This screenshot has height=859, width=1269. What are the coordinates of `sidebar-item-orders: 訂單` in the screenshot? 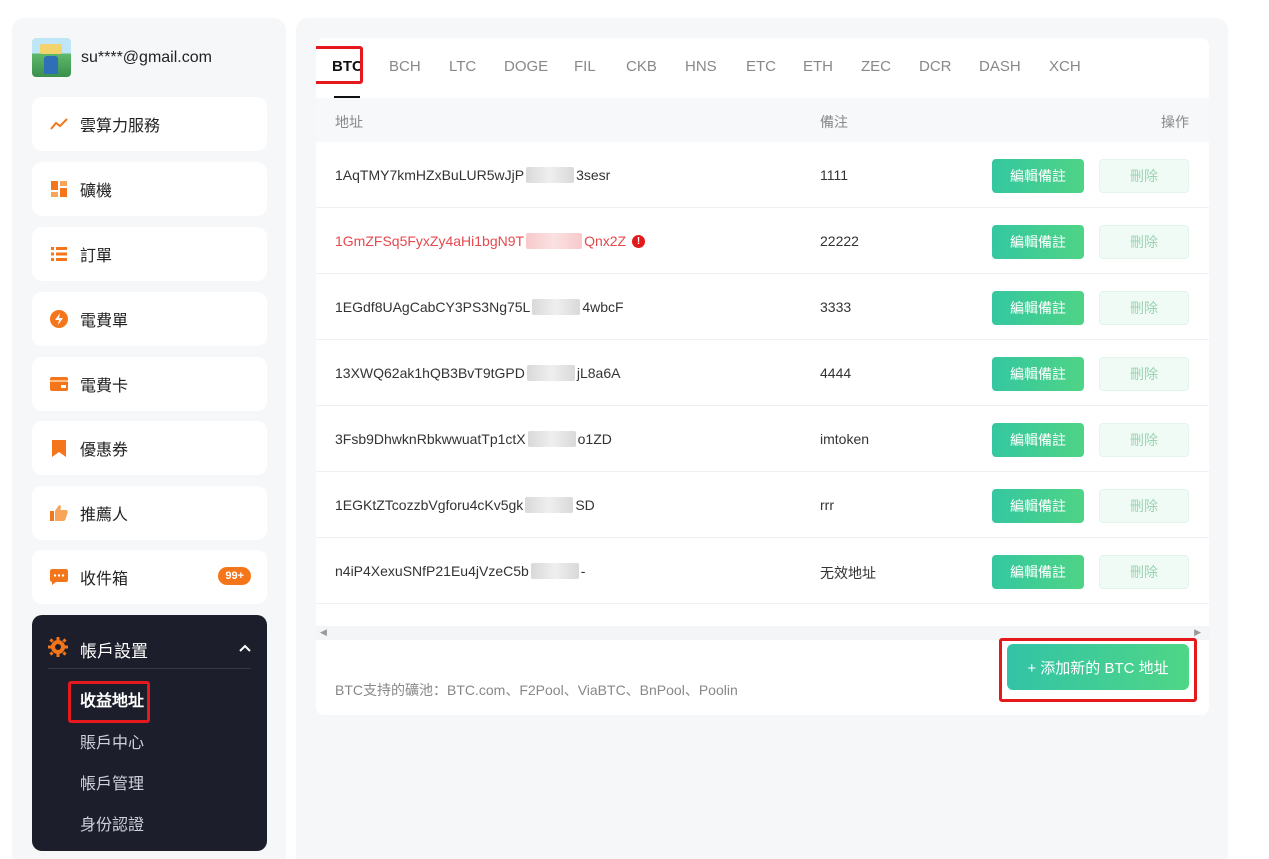 It's located at (149, 254).